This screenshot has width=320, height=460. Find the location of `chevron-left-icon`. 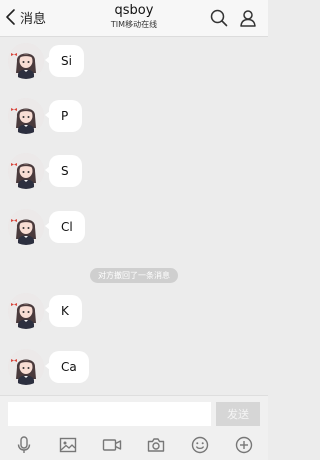

chevron-left-icon is located at coordinates (10, 17).